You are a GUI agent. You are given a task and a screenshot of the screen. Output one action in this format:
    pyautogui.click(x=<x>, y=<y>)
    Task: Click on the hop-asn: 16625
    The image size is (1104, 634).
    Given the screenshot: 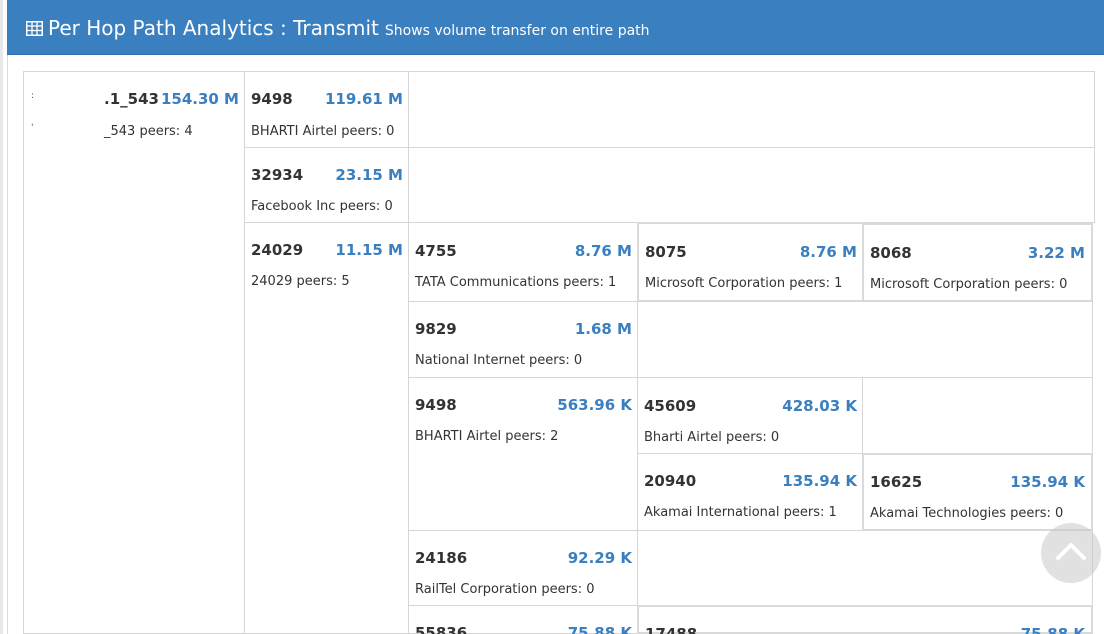 What is the action you would take?
    pyautogui.click(x=896, y=482)
    